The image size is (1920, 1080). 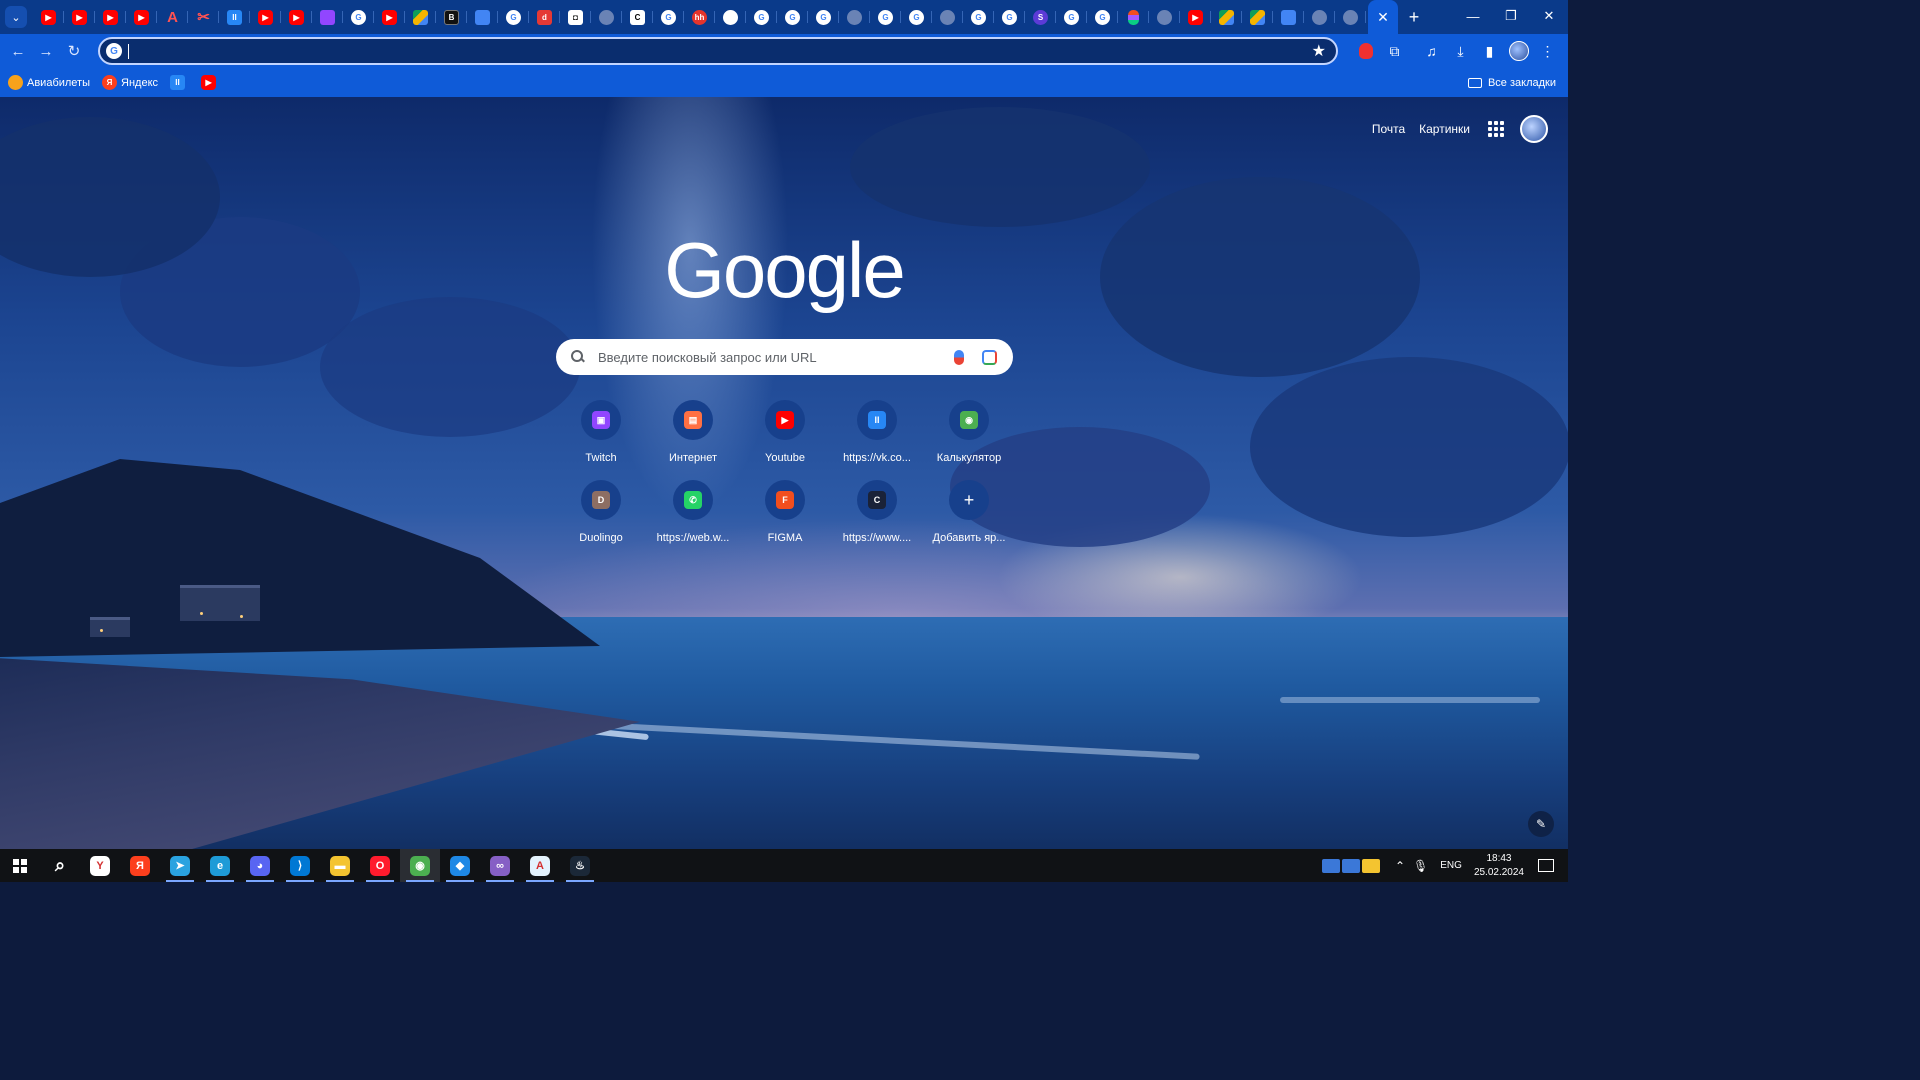 What do you see at coordinates (60, 865) in the screenshot?
I see `taskbar-app-search: ⌕` at bounding box center [60, 865].